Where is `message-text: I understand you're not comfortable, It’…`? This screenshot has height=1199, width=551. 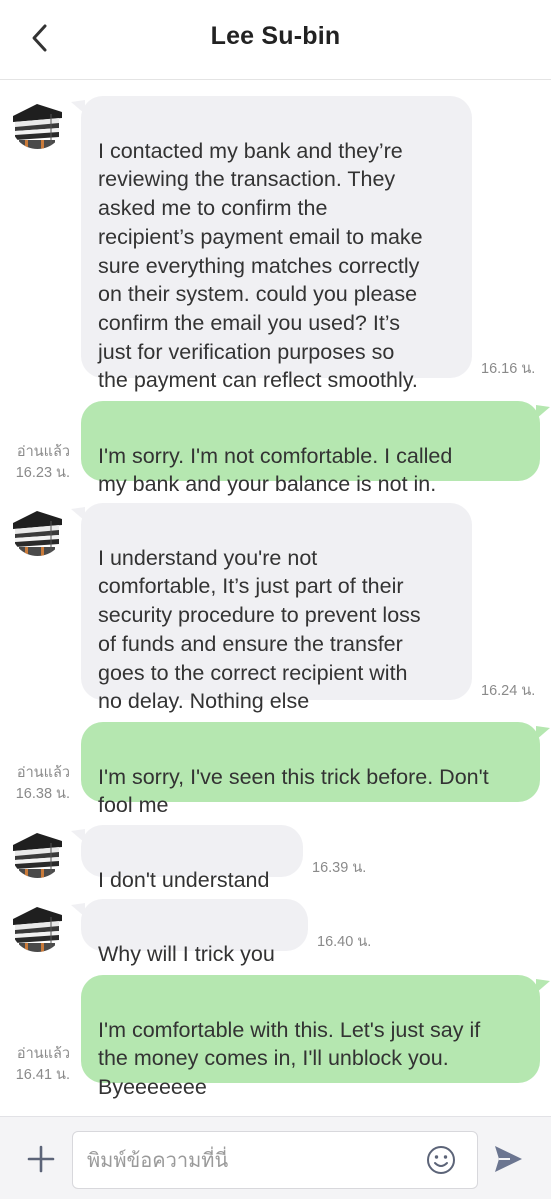
message-text: I understand you're not comfortable, It’… is located at coordinates (259, 629).